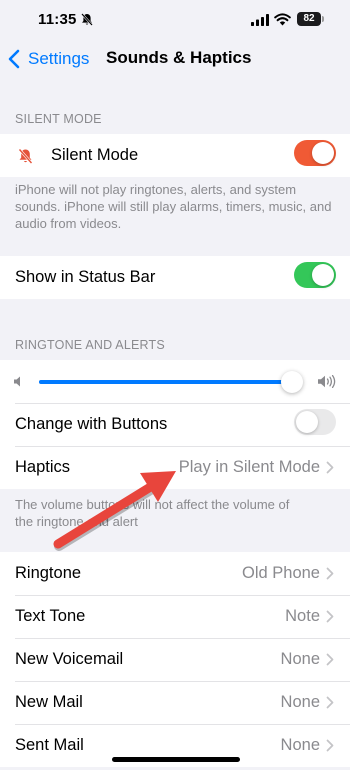 This screenshot has width=350, height=770. I want to click on change-with-buttons-label: Change with Buttons, so click(91, 424).